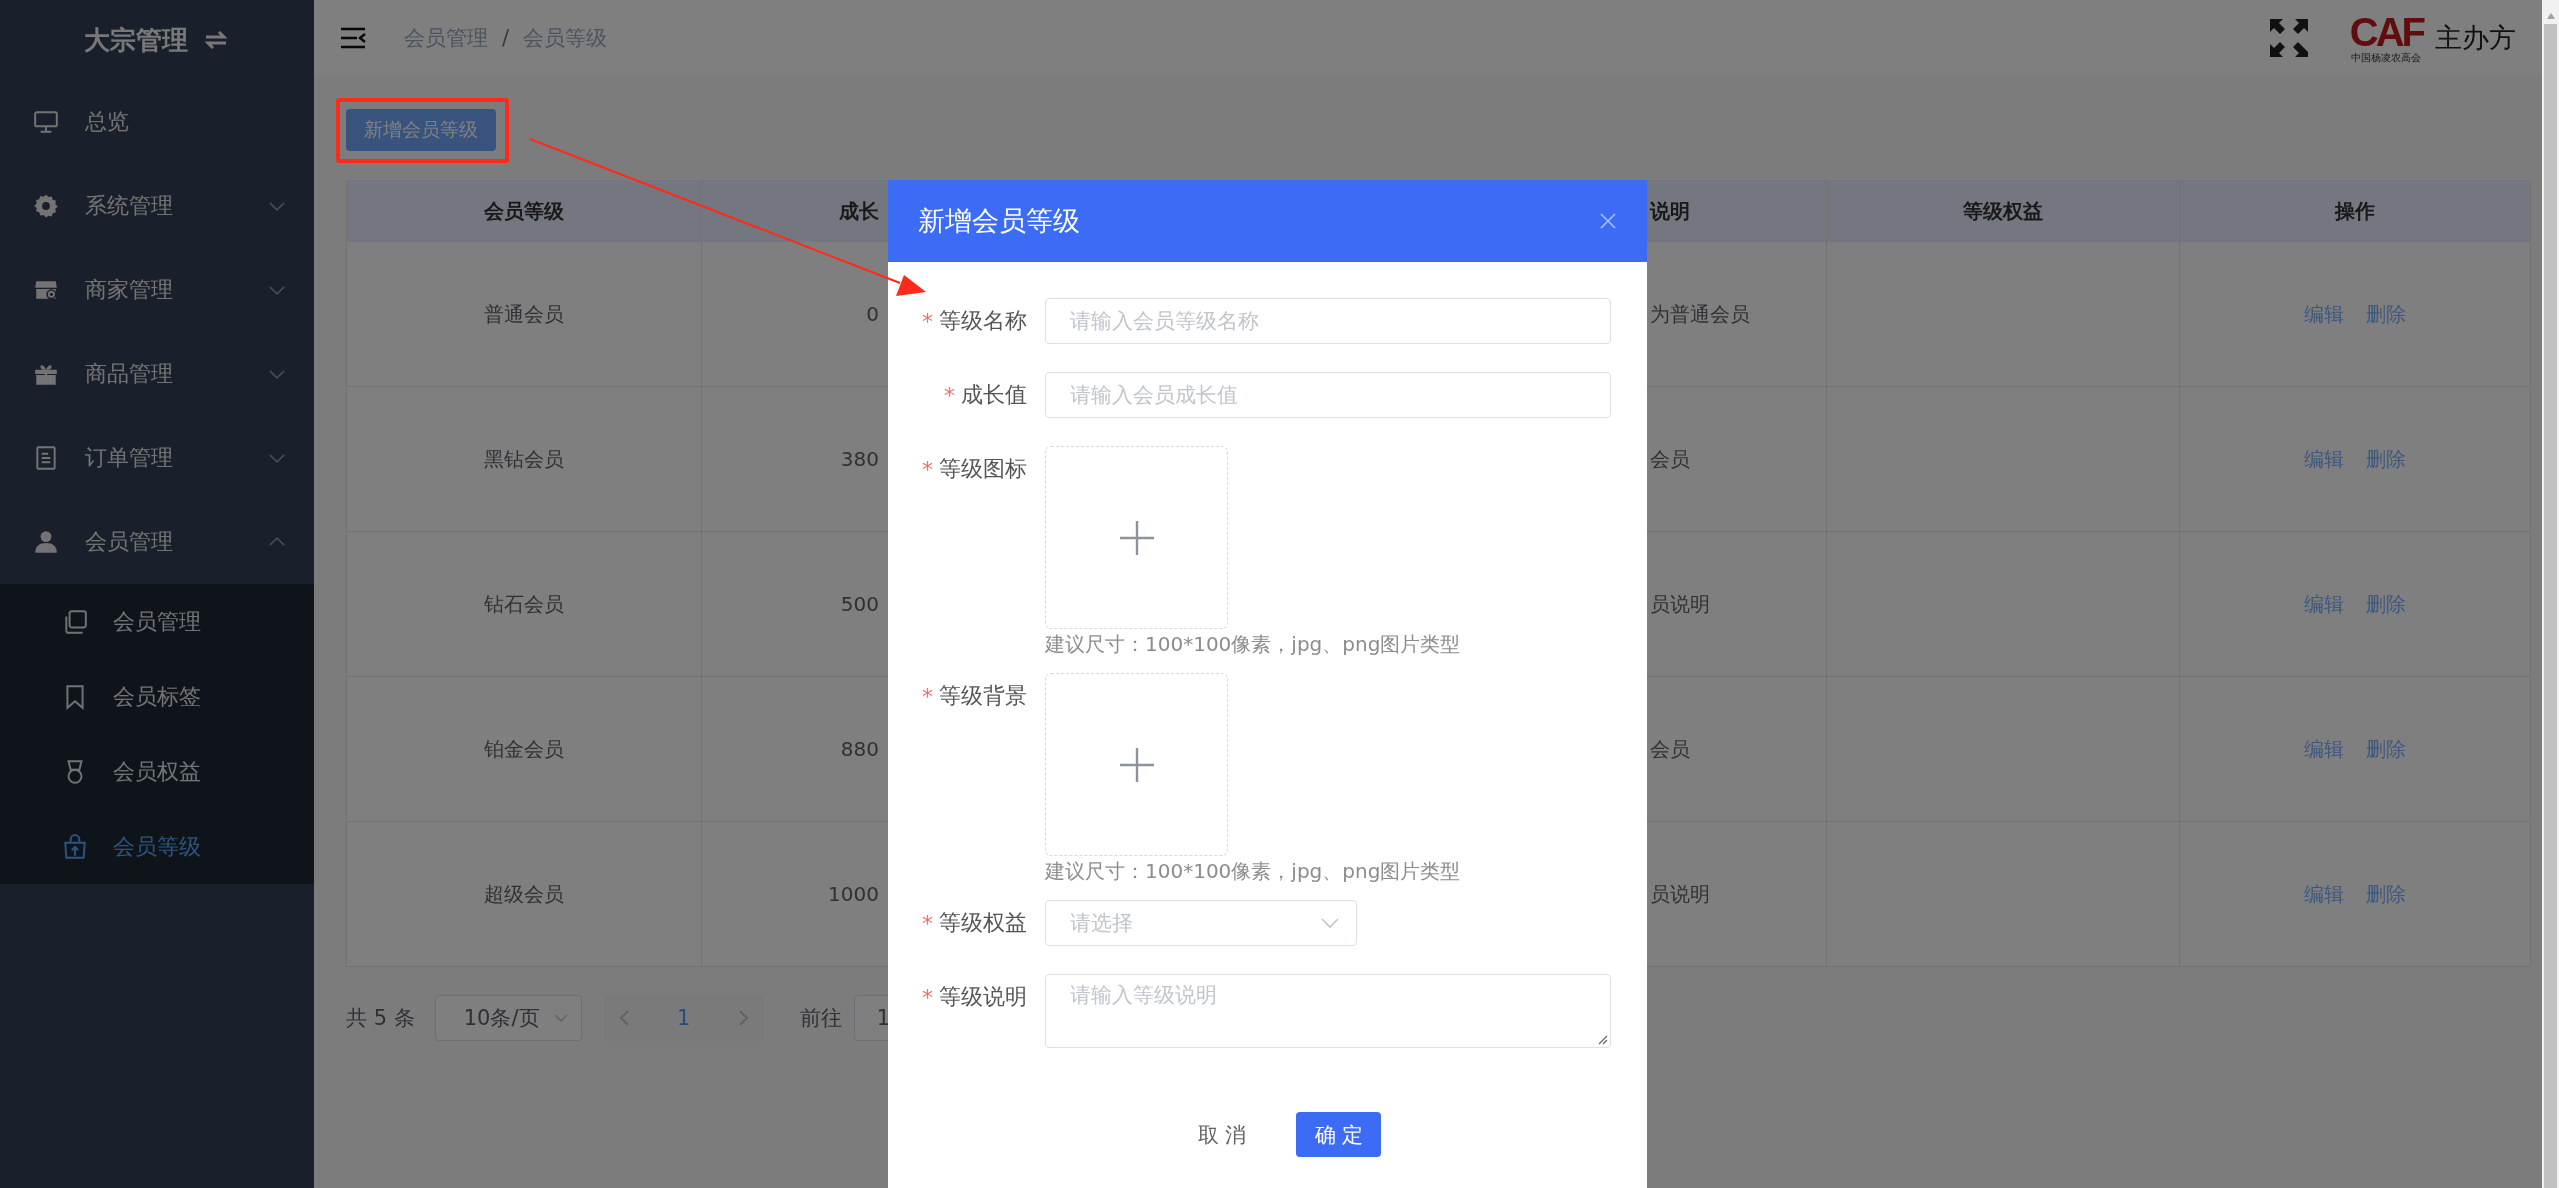  Describe the element at coordinates (983, 997) in the screenshot. I see `field-label: 等级说明` at that location.